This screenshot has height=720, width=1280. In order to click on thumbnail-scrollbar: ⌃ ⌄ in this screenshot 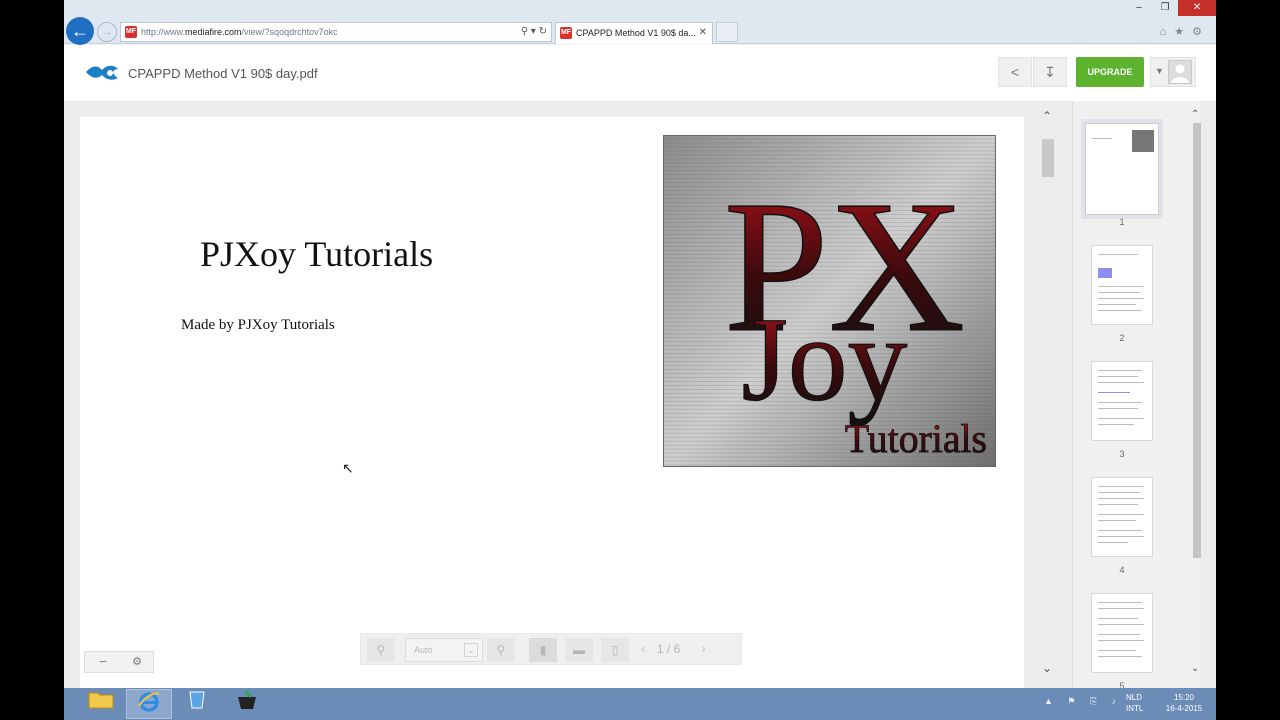, I will do `click(1197, 394)`.